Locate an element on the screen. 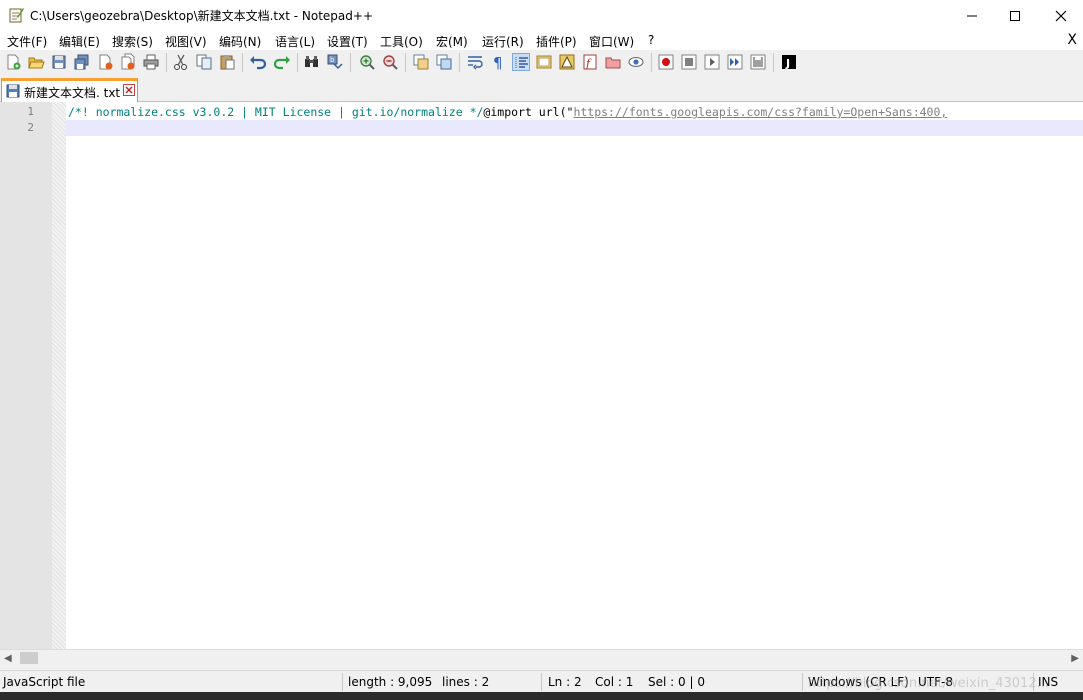 The height and width of the screenshot is (700, 1083). cut-icon is located at coordinates (181, 62).